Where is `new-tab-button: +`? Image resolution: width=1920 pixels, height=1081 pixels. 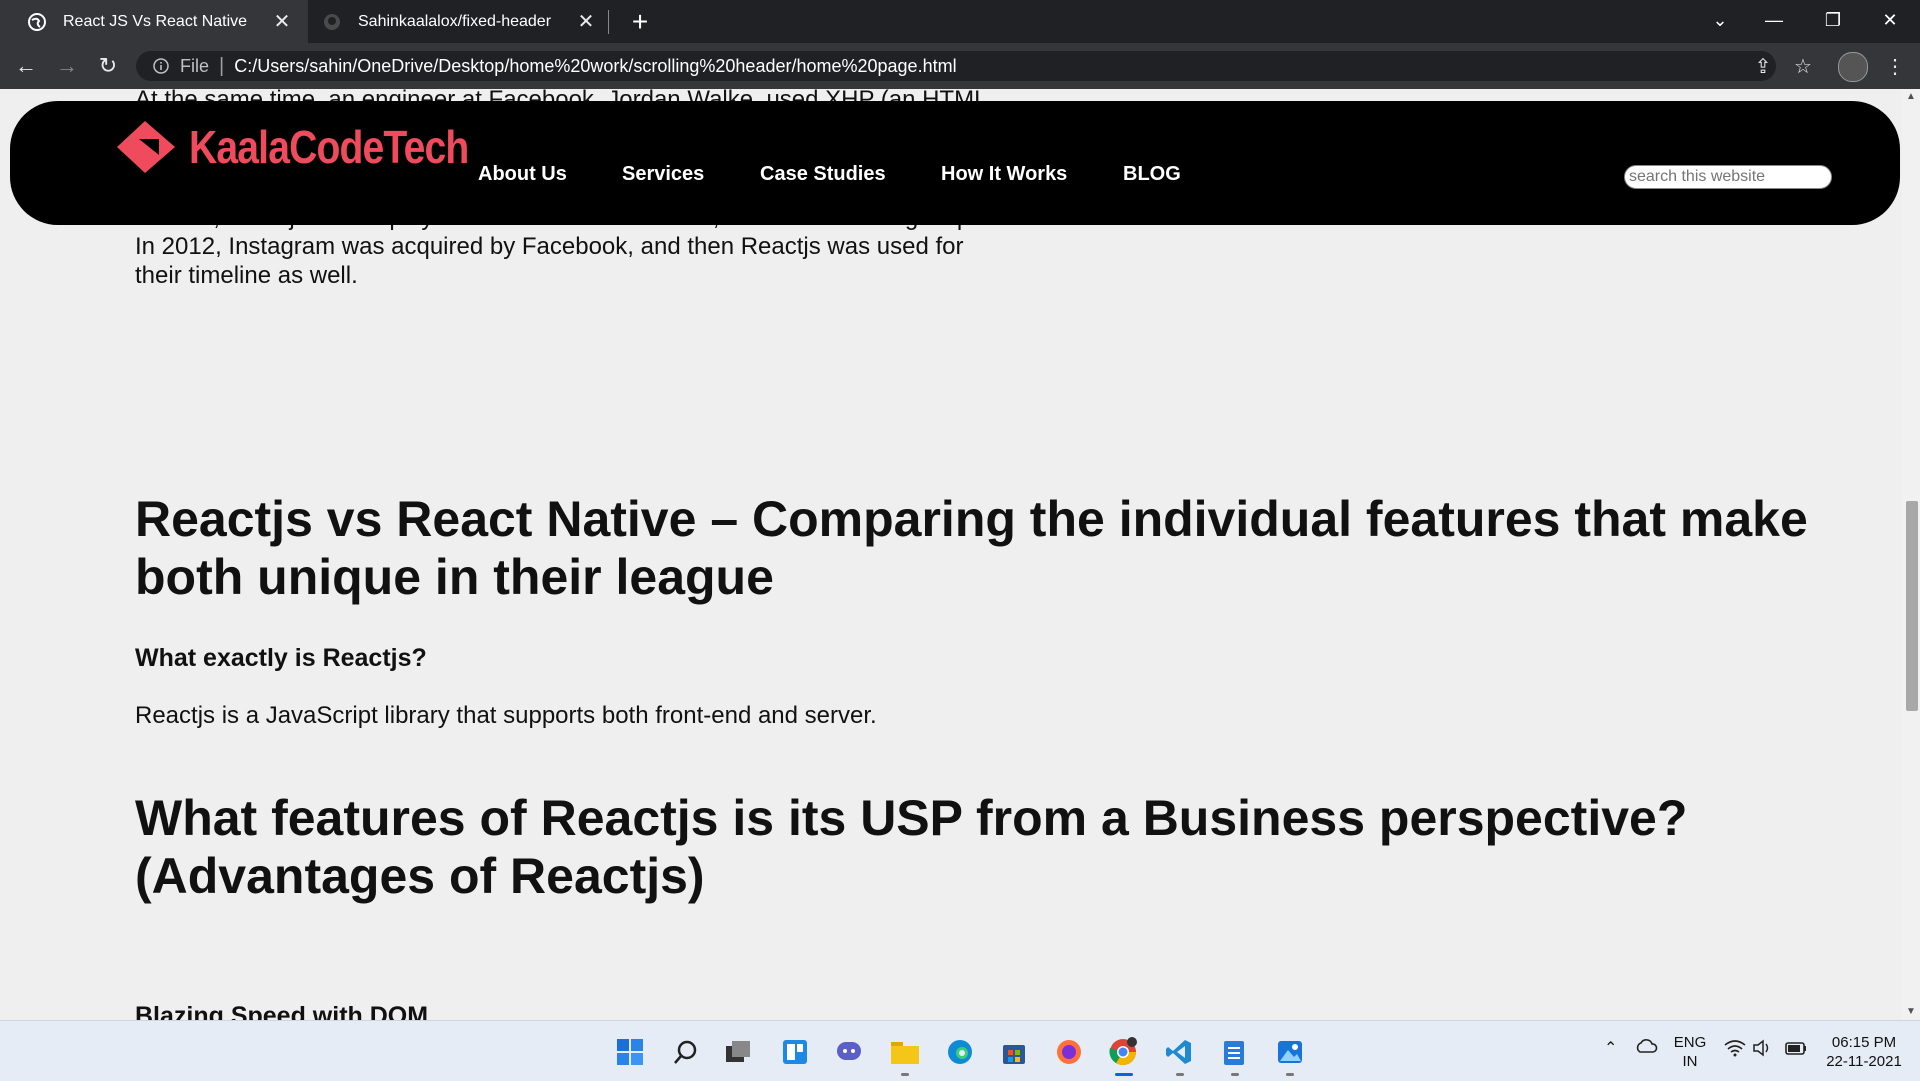 new-tab-button: + is located at coordinates (640, 22).